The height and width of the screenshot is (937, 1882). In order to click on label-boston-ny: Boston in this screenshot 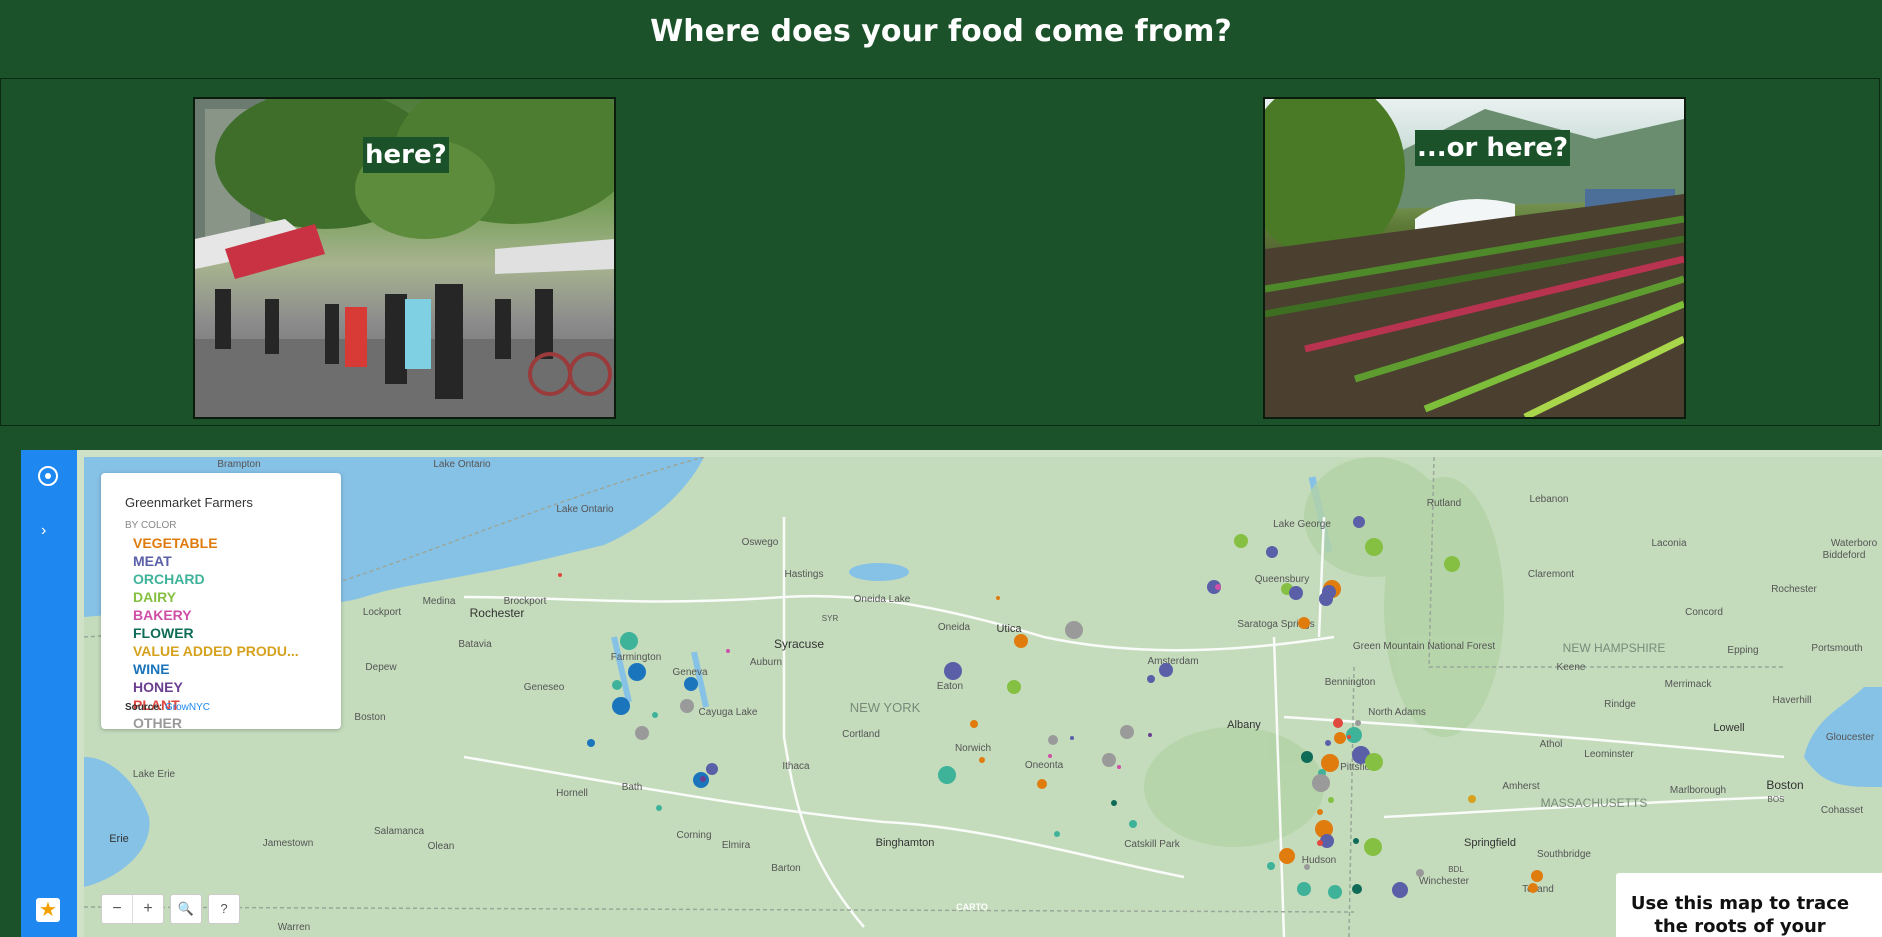, I will do `click(369, 717)`.